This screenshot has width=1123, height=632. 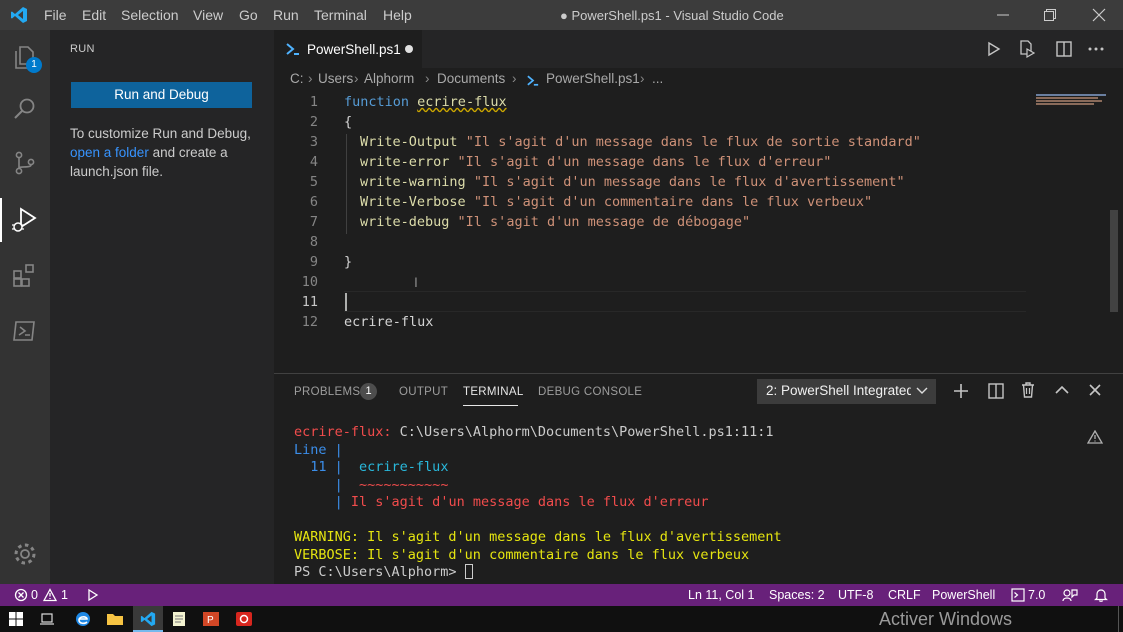 I want to click on tab-powershell-ps1: PowerShell.ps1, so click(x=348, y=49).